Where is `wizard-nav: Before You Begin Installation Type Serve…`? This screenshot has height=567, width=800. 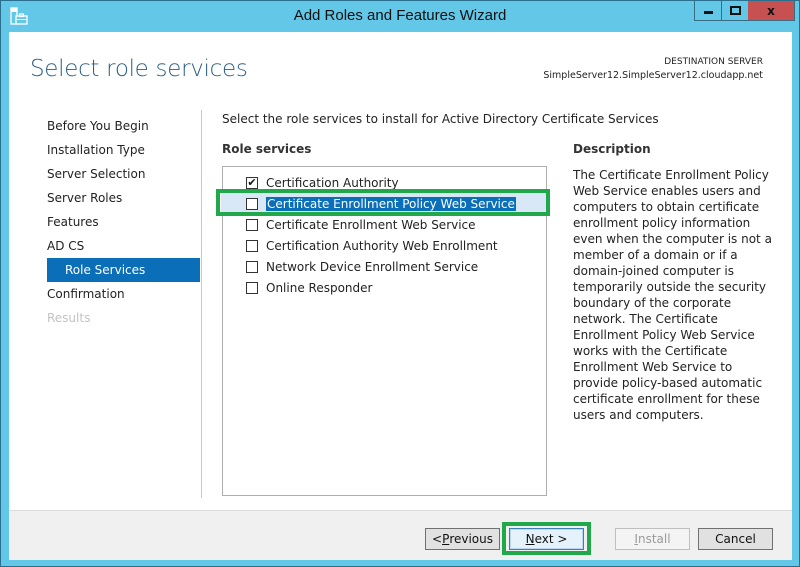 wizard-nav: Before You Begin Installation Type Serve… is located at coordinates (123, 222).